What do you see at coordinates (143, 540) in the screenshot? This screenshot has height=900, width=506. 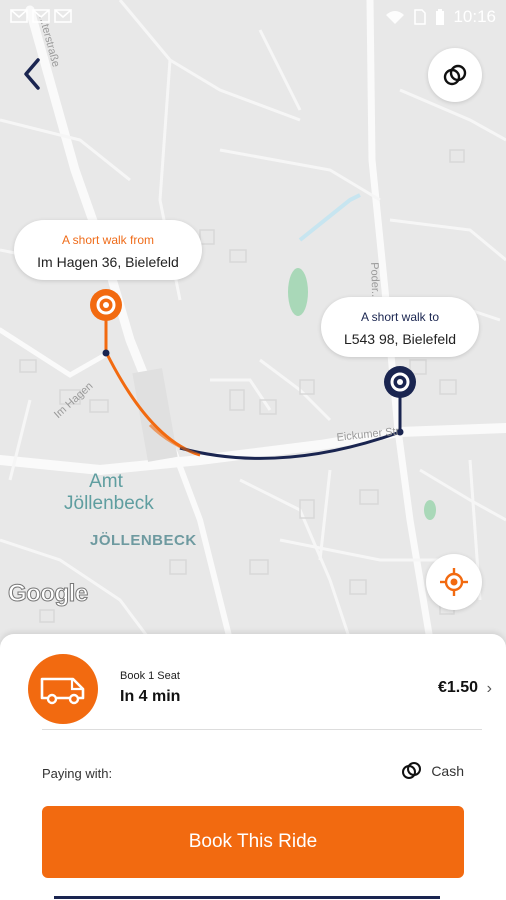 I see `map-label-district: JÖLLENBECK` at bounding box center [143, 540].